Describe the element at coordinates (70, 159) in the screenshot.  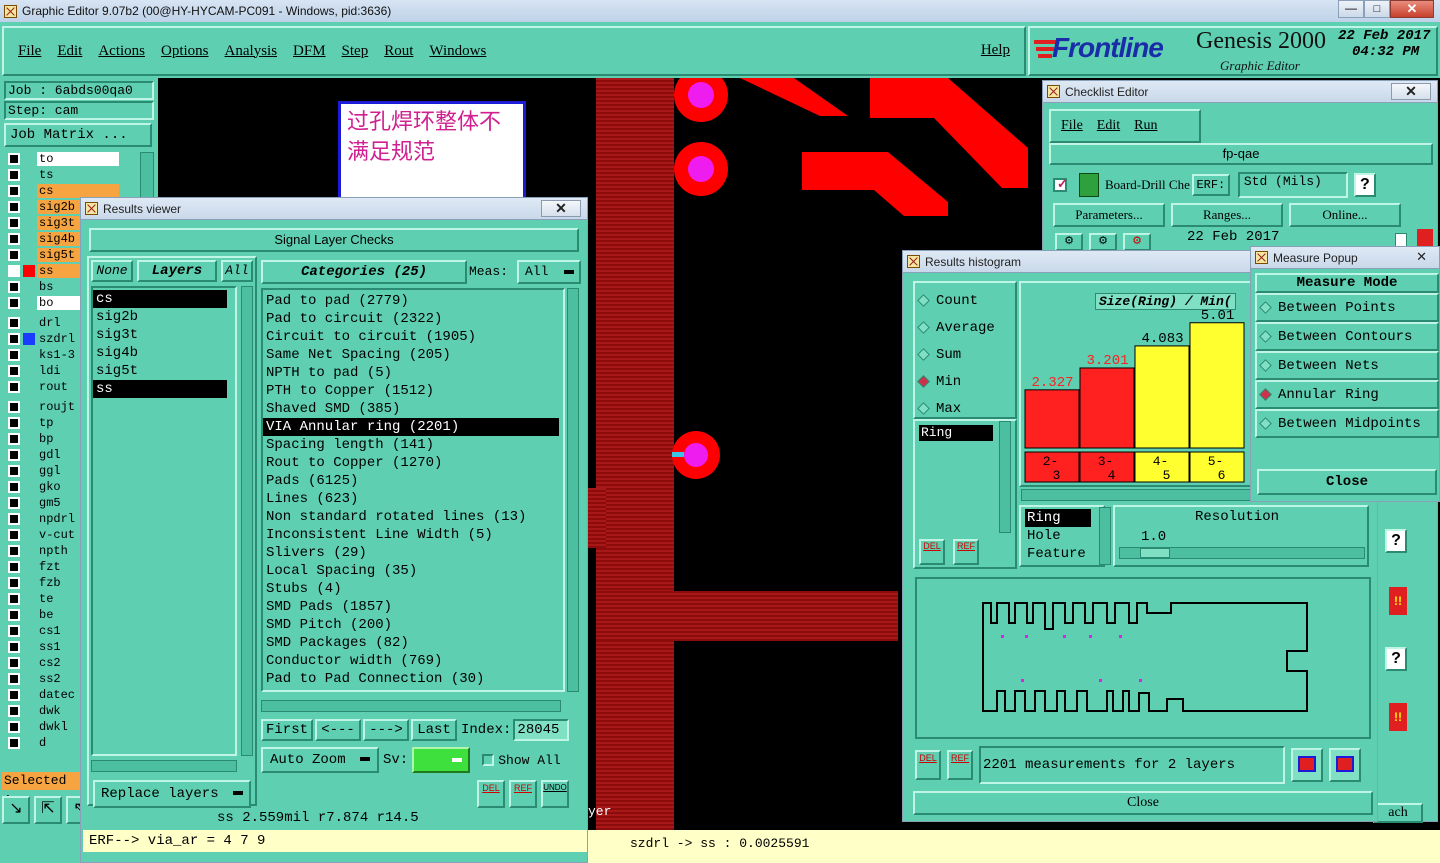
I see `layer-row-to: to` at that location.